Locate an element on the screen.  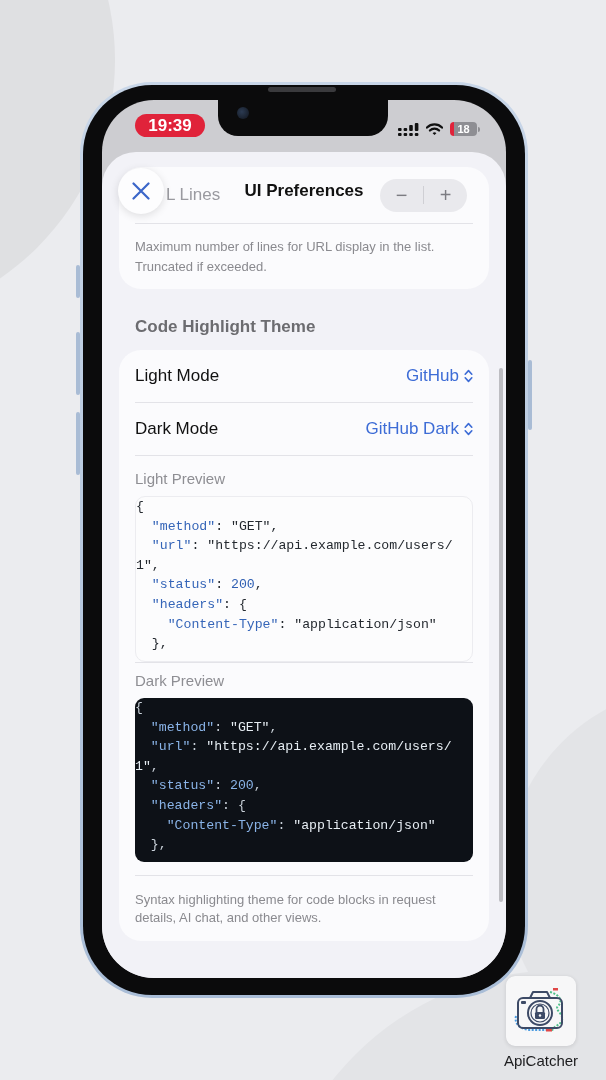
theme-picker: GitHub is located at coordinates (439, 376).